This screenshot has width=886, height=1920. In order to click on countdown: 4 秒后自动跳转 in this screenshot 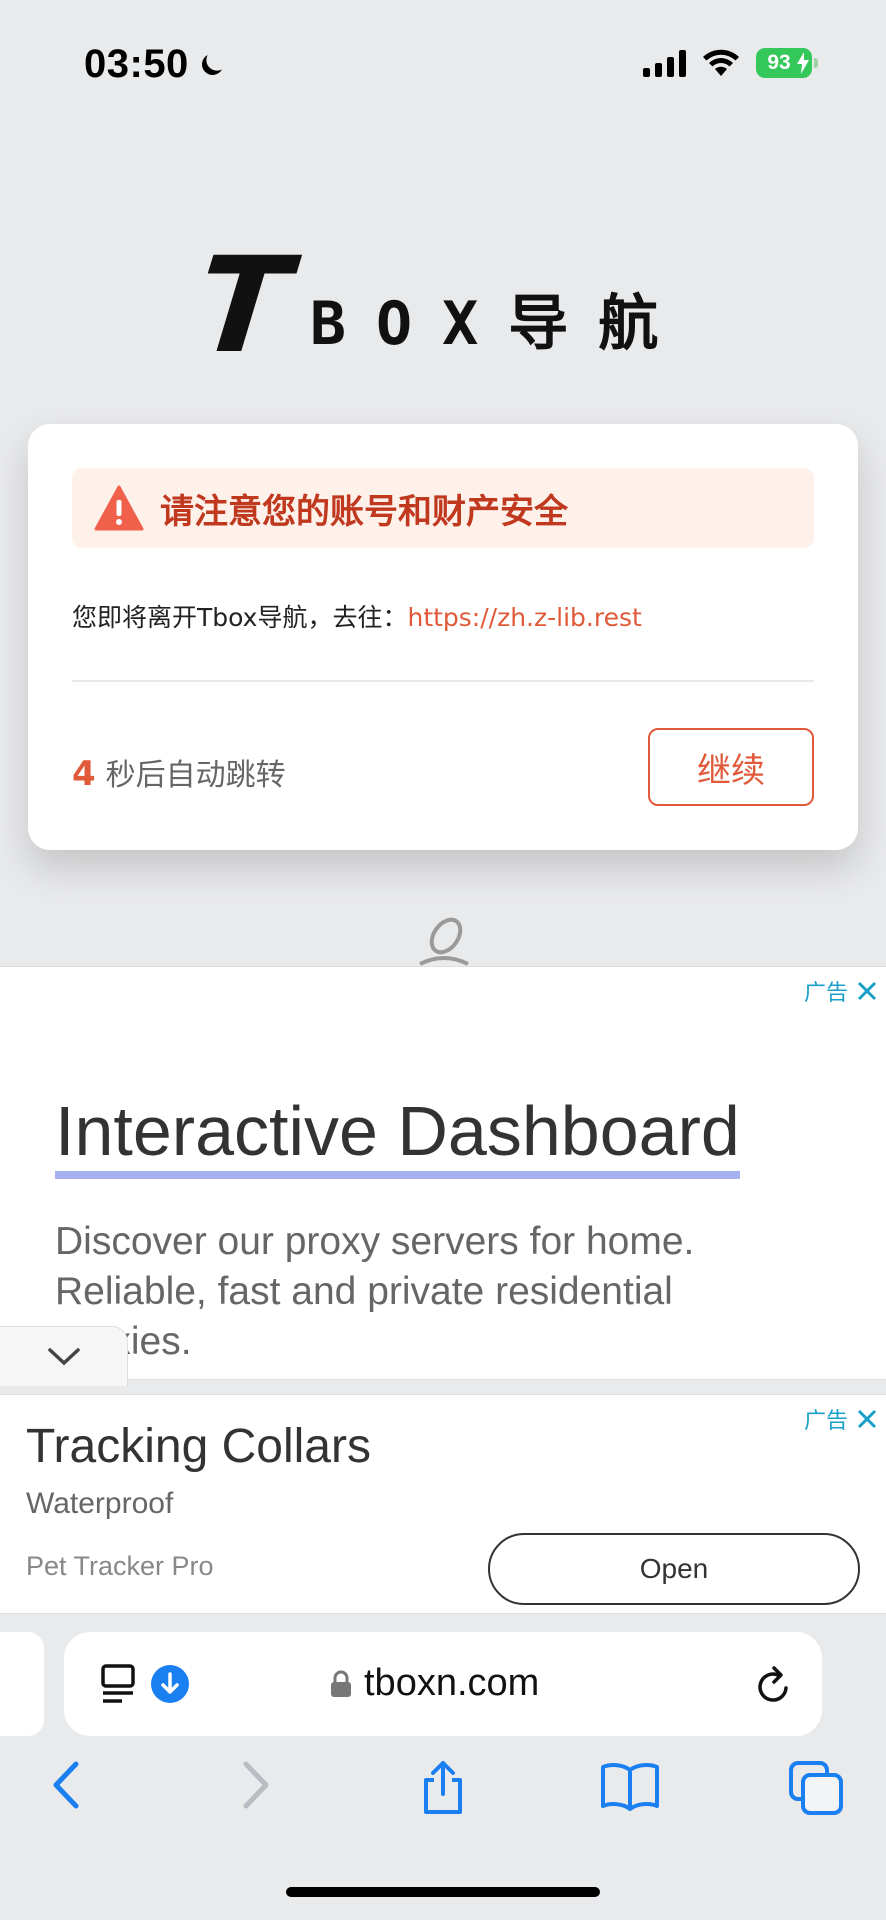, I will do `click(179, 772)`.